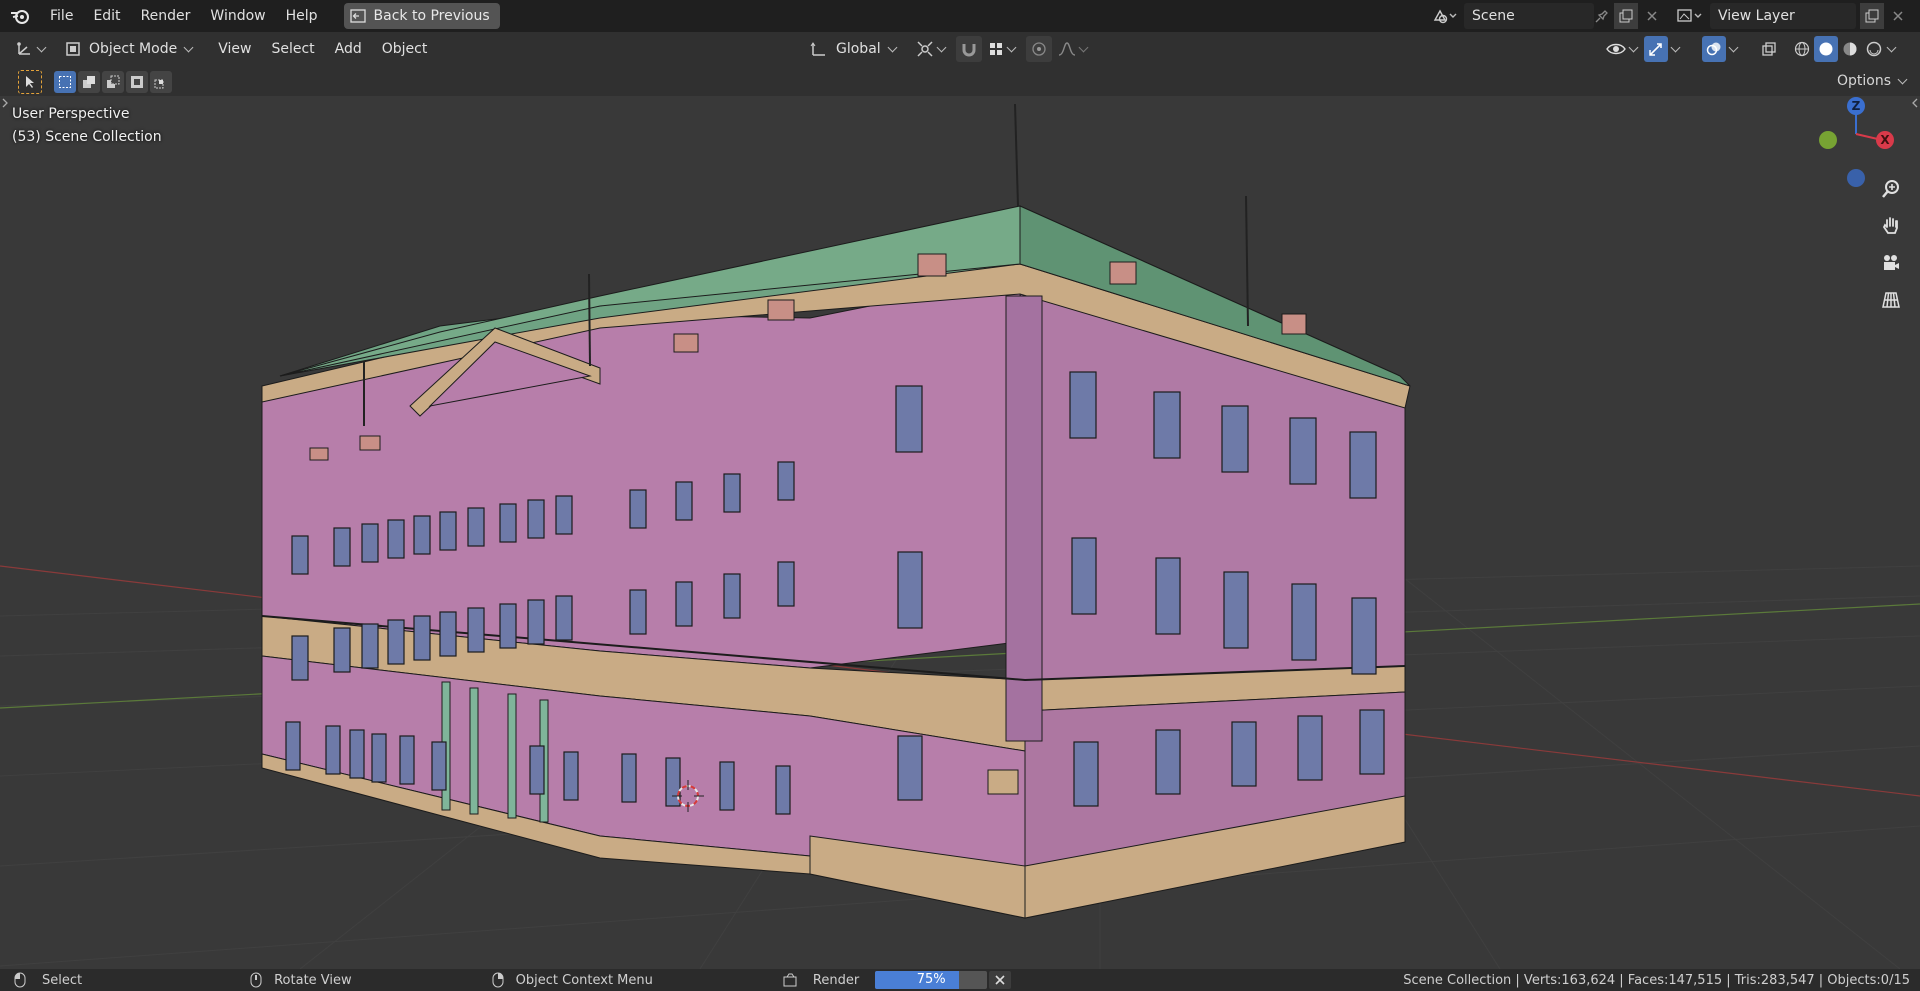 This screenshot has height=991, width=1920. What do you see at coordinates (256, 980) in the screenshot?
I see `mouse-middle-icon` at bounding box center [256, 980].